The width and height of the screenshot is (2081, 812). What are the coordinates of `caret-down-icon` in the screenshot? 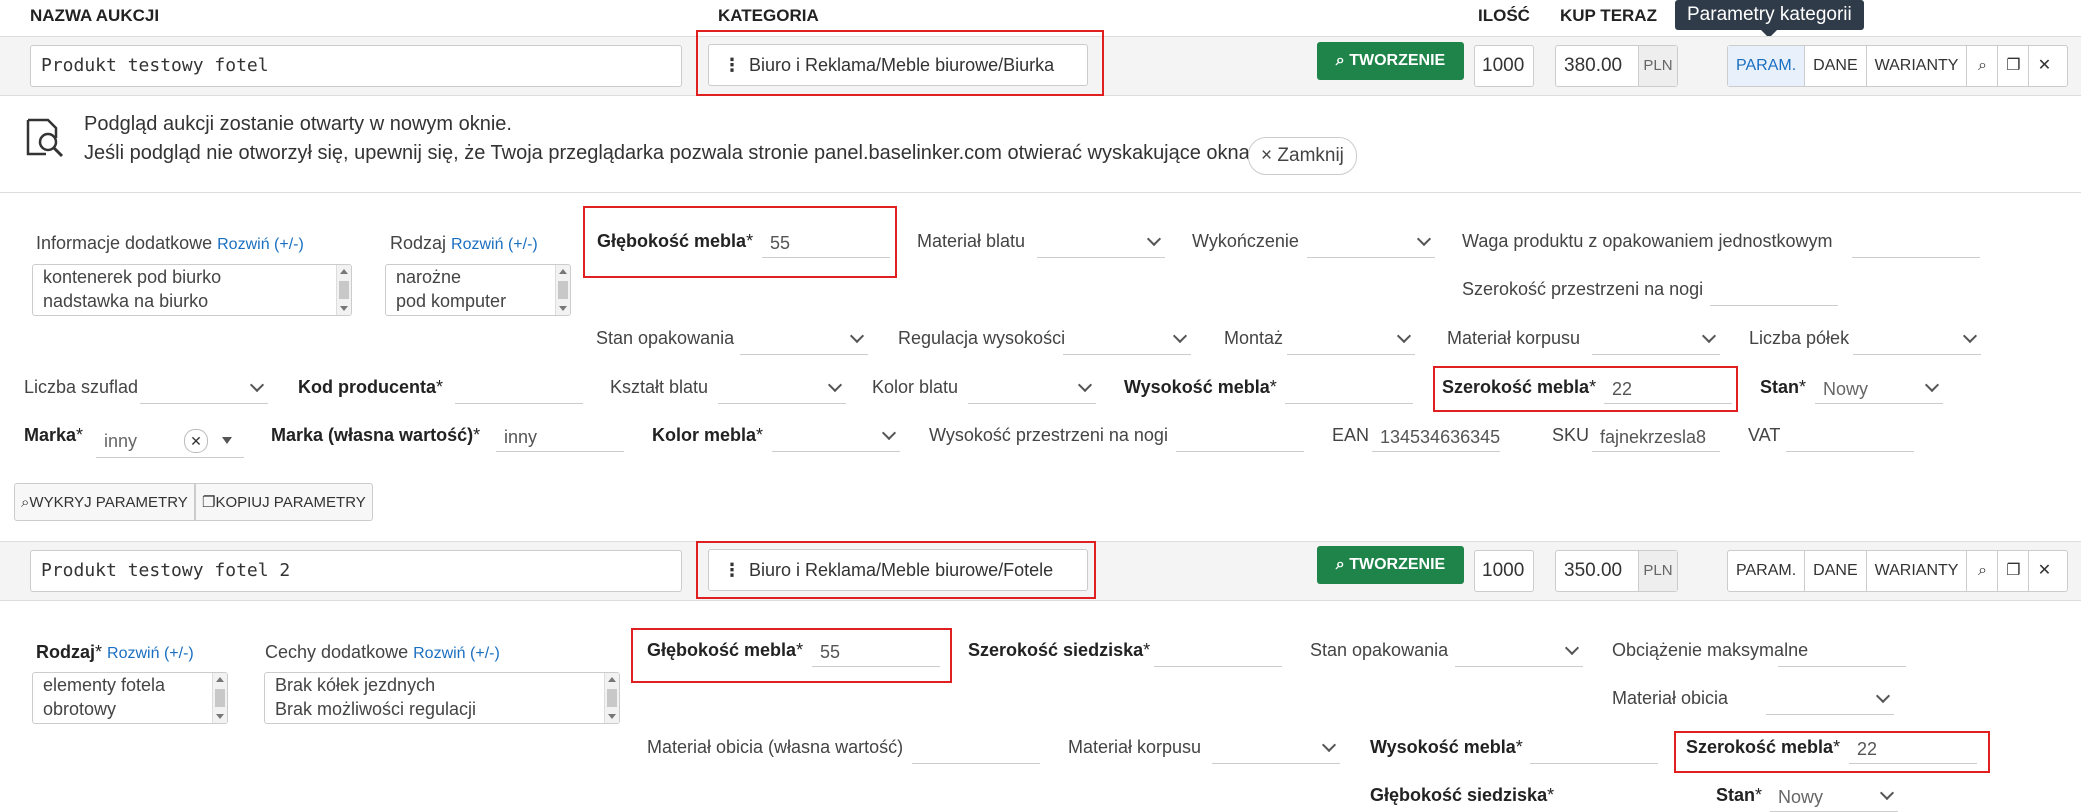 It's located at (227, 440).